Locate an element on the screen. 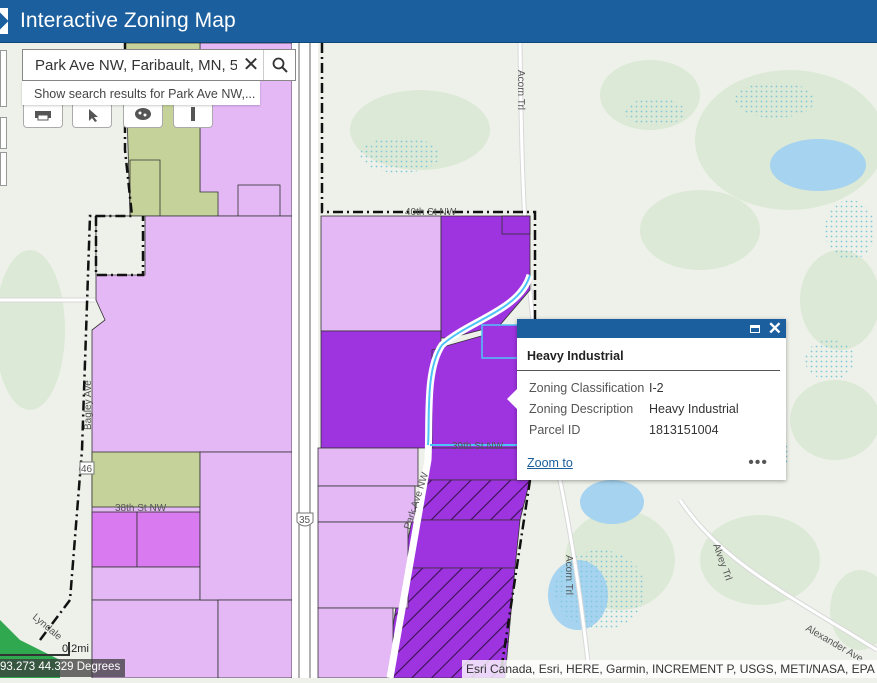  road-label-40th: 40th St NW is located at coordinates (431, 212).